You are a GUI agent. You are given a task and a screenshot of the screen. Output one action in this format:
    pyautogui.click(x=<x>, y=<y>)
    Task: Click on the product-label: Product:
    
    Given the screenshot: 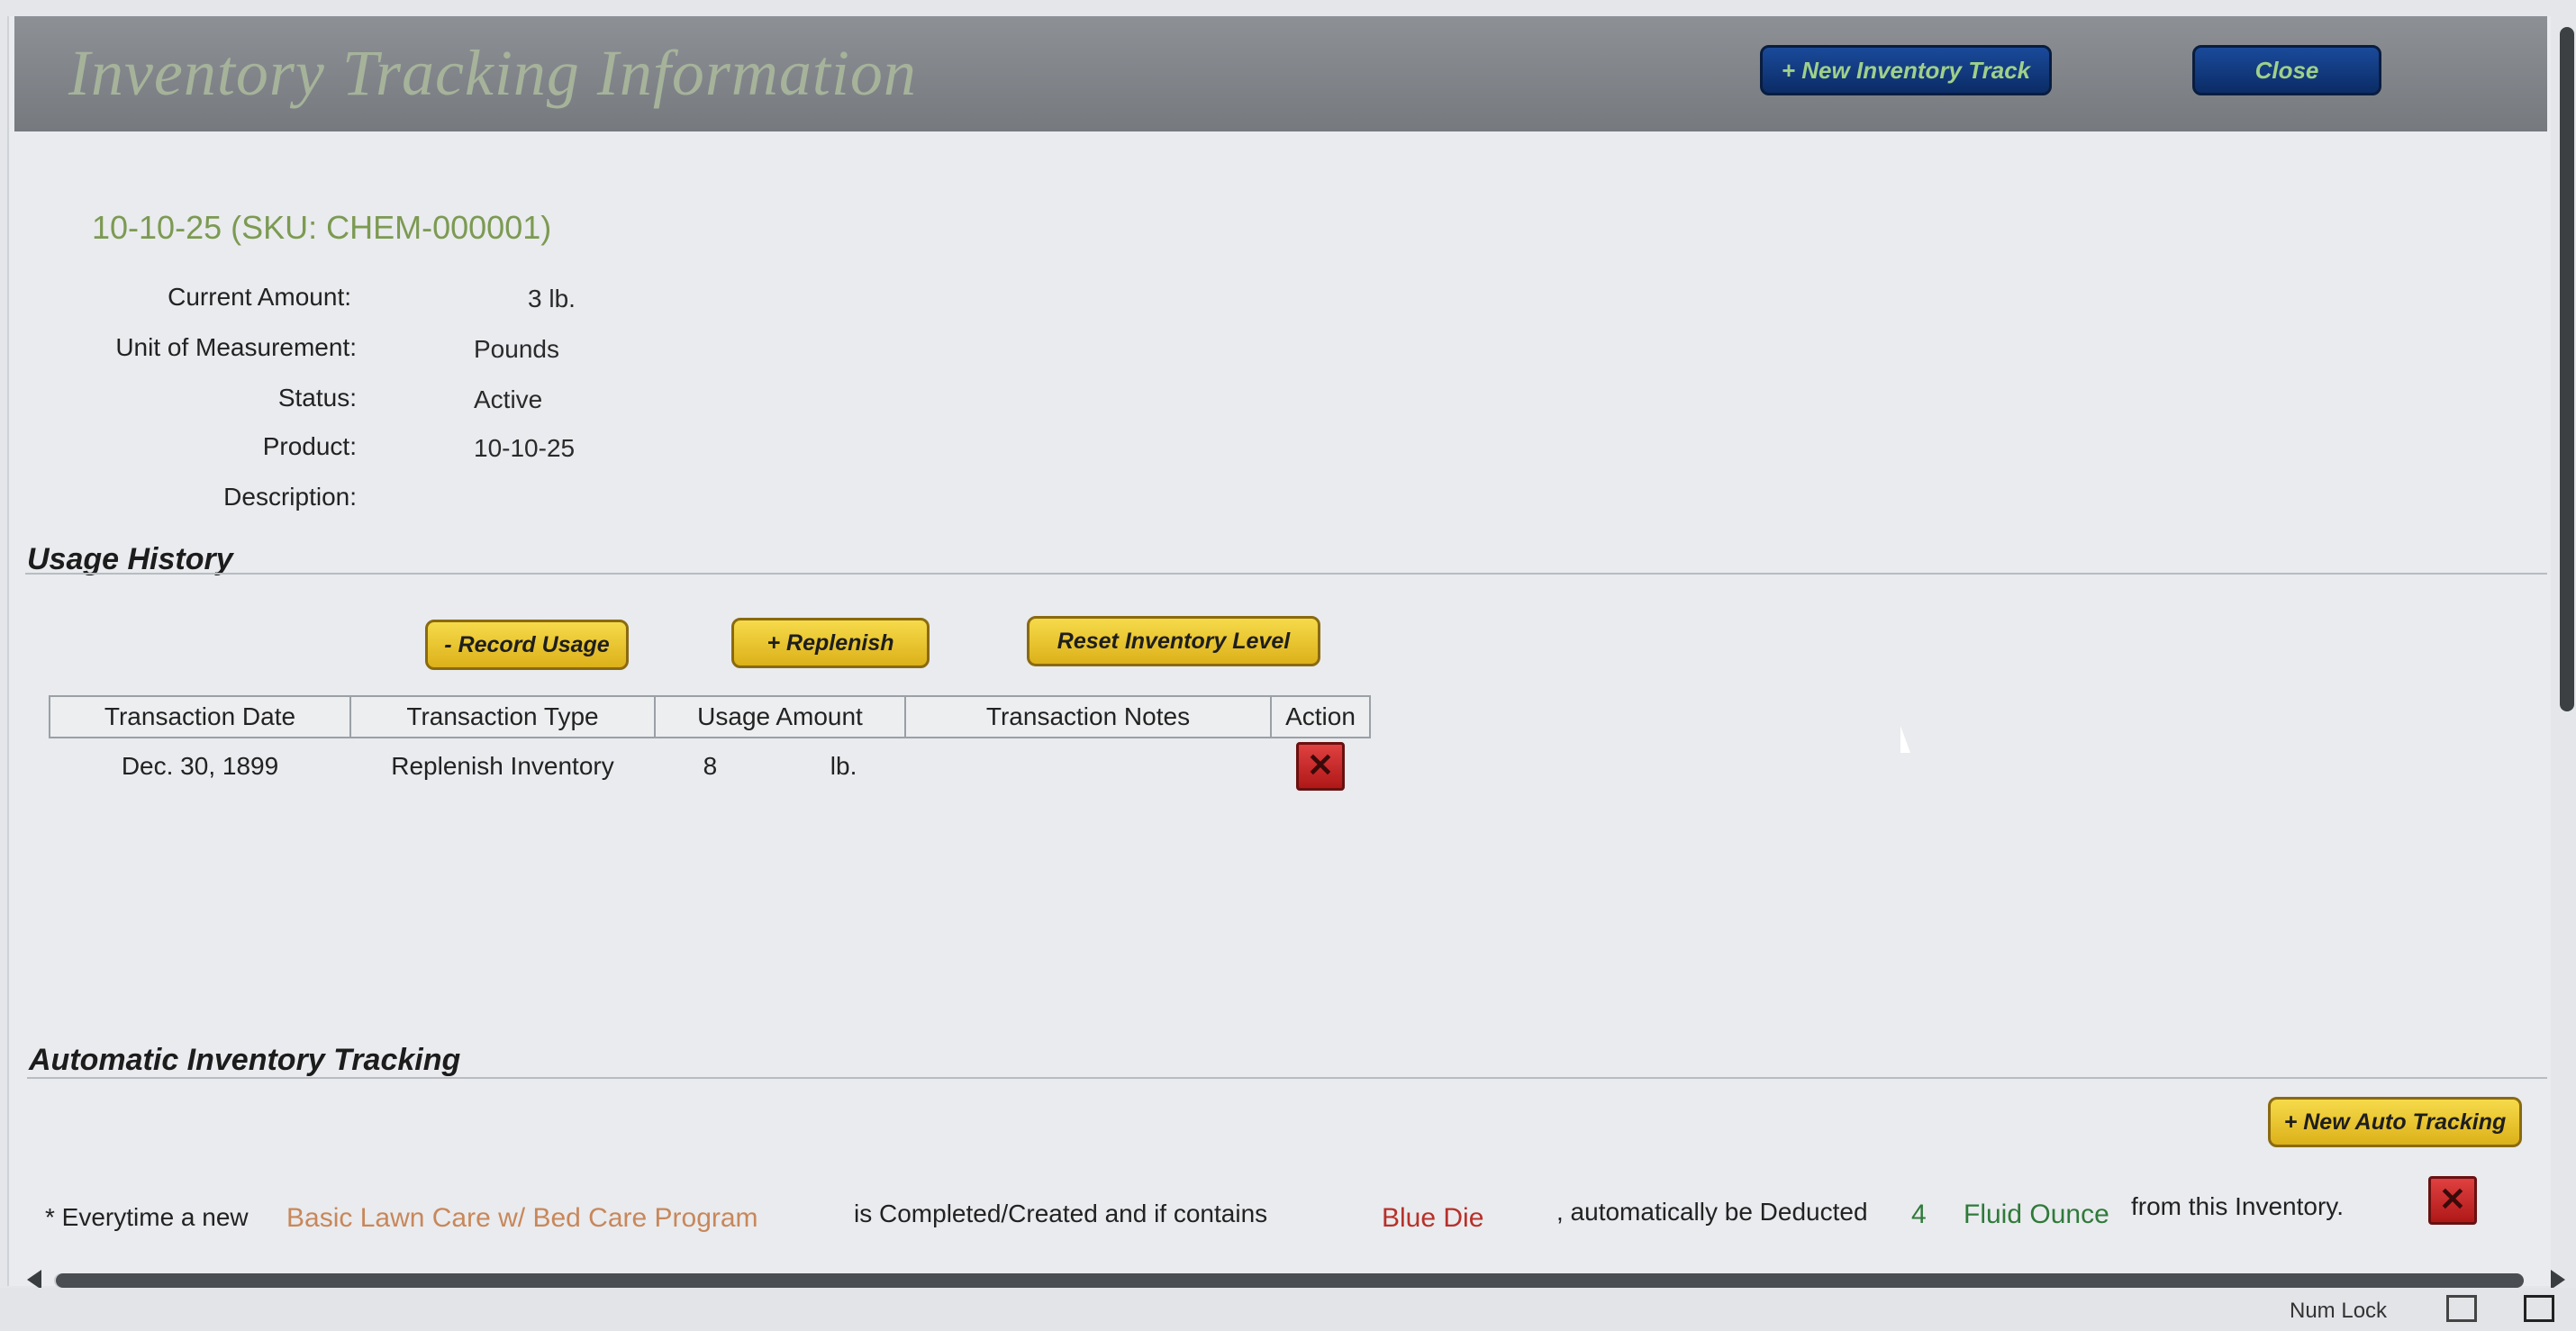 What is the action you would take?
    pyautogui.click(x=309, y=446)
    